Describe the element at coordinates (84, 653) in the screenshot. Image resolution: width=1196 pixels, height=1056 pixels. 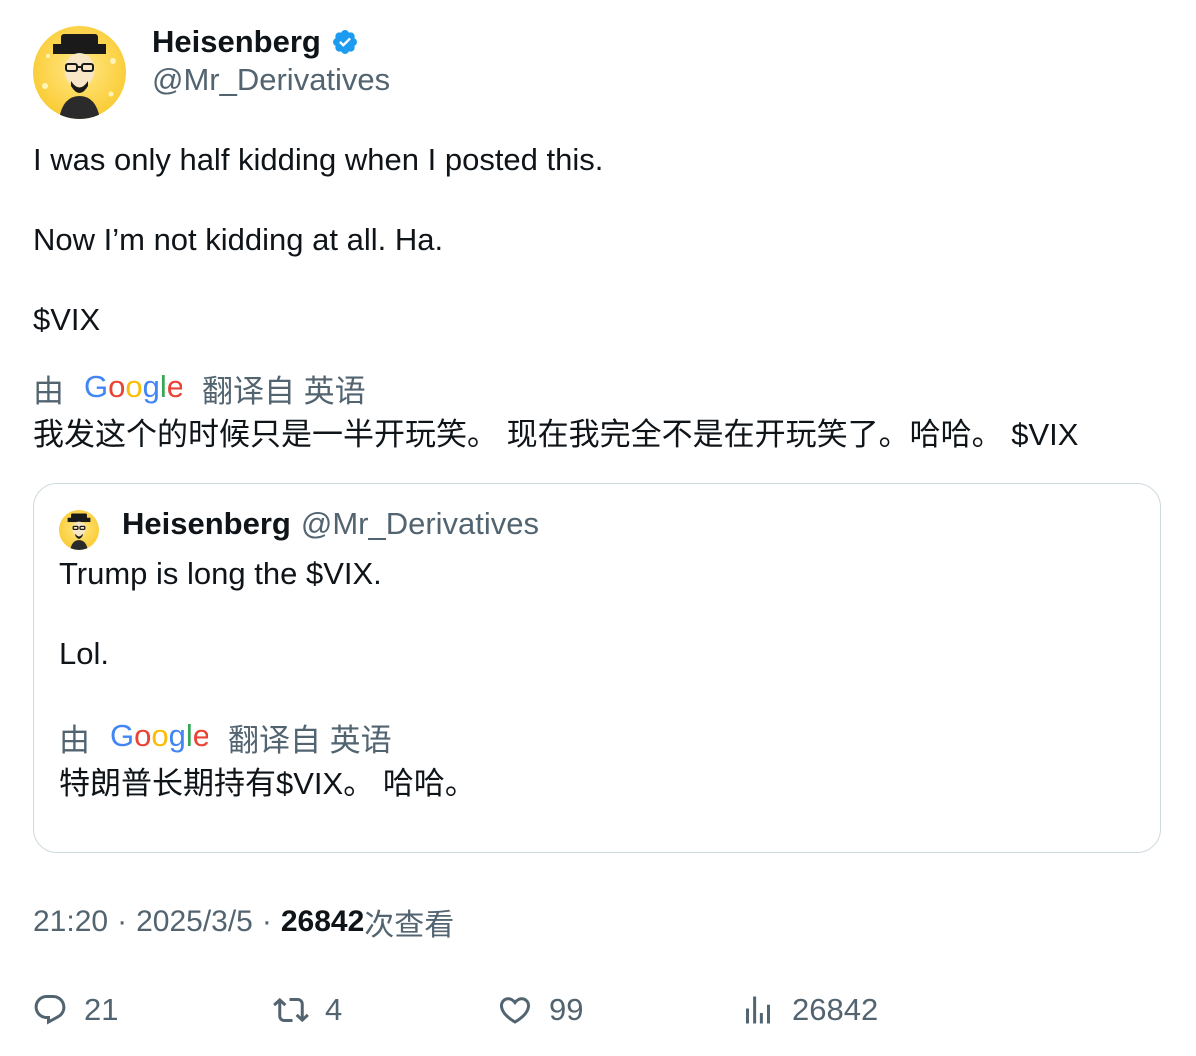
I see `quoted-paragraph: Lol.` at that location.